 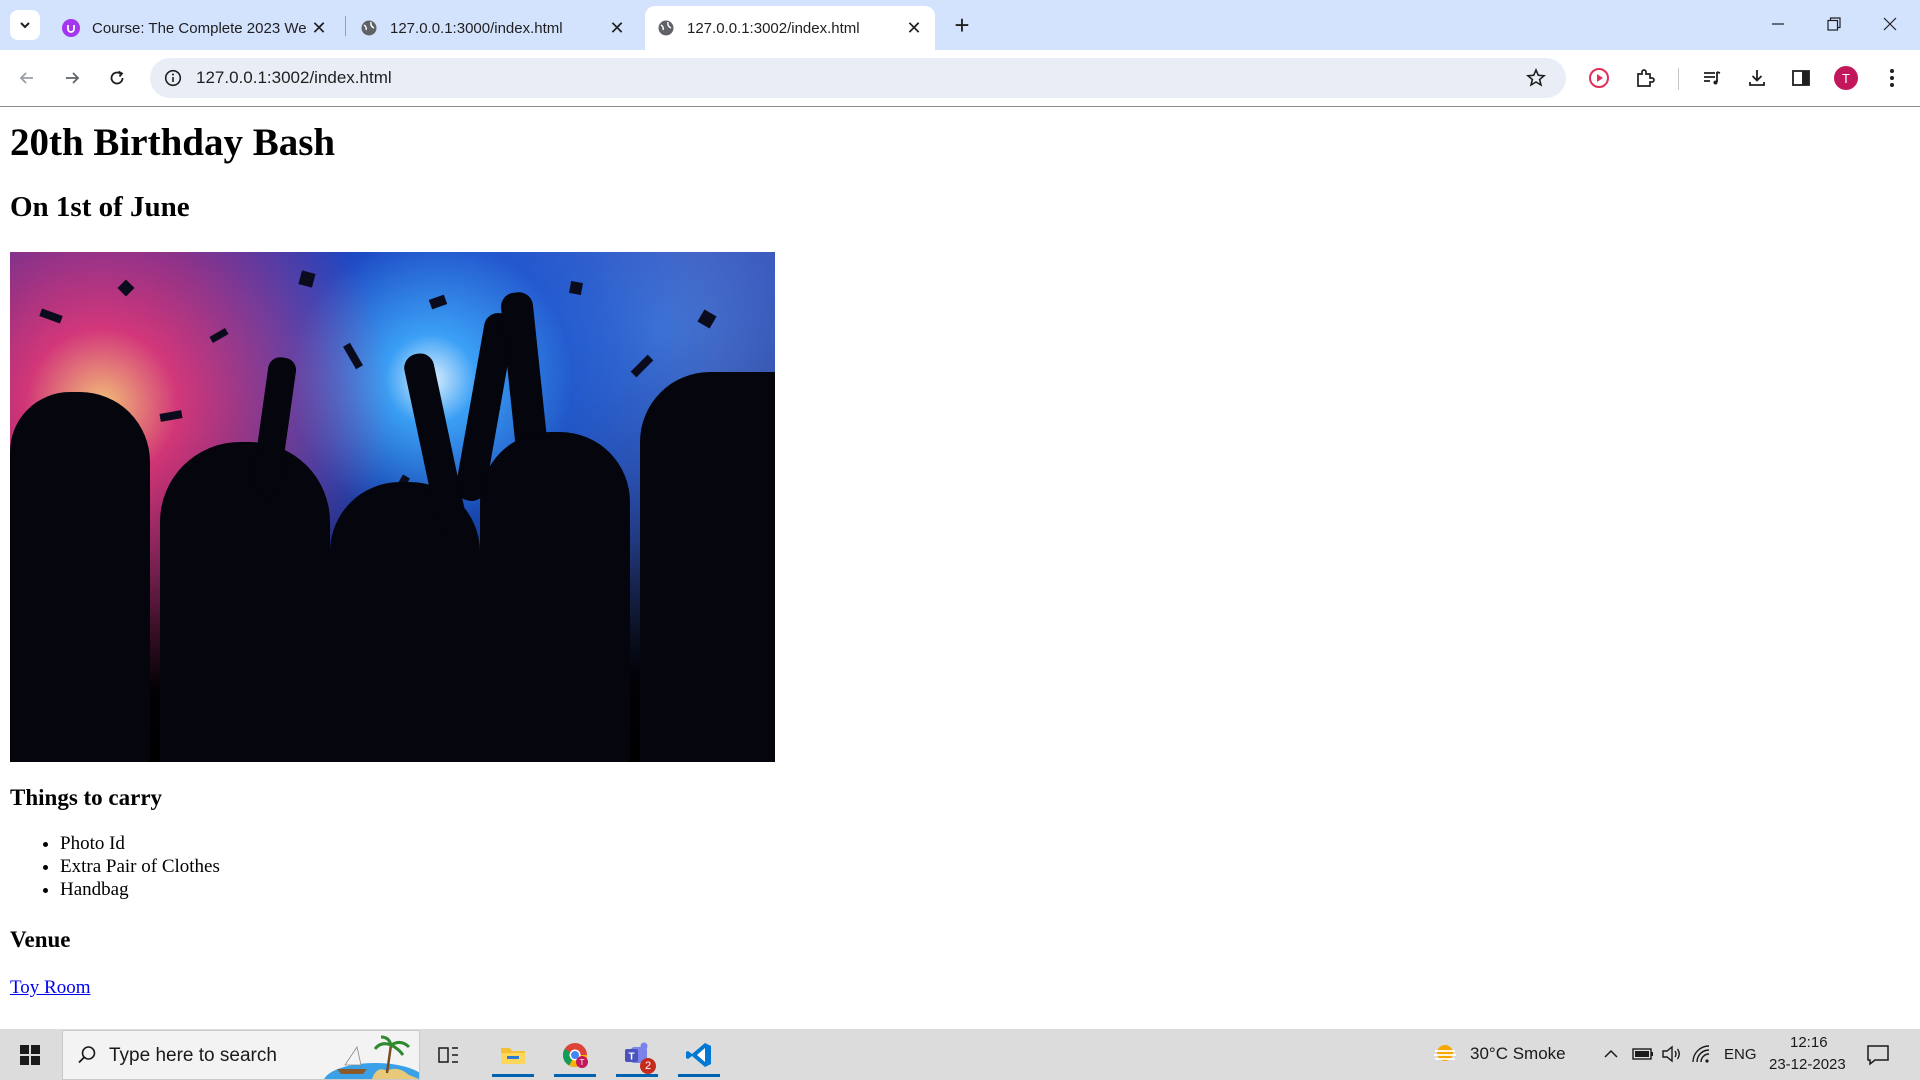 I want to click on kebab-menu-icon, so click(x=1892, y=78).